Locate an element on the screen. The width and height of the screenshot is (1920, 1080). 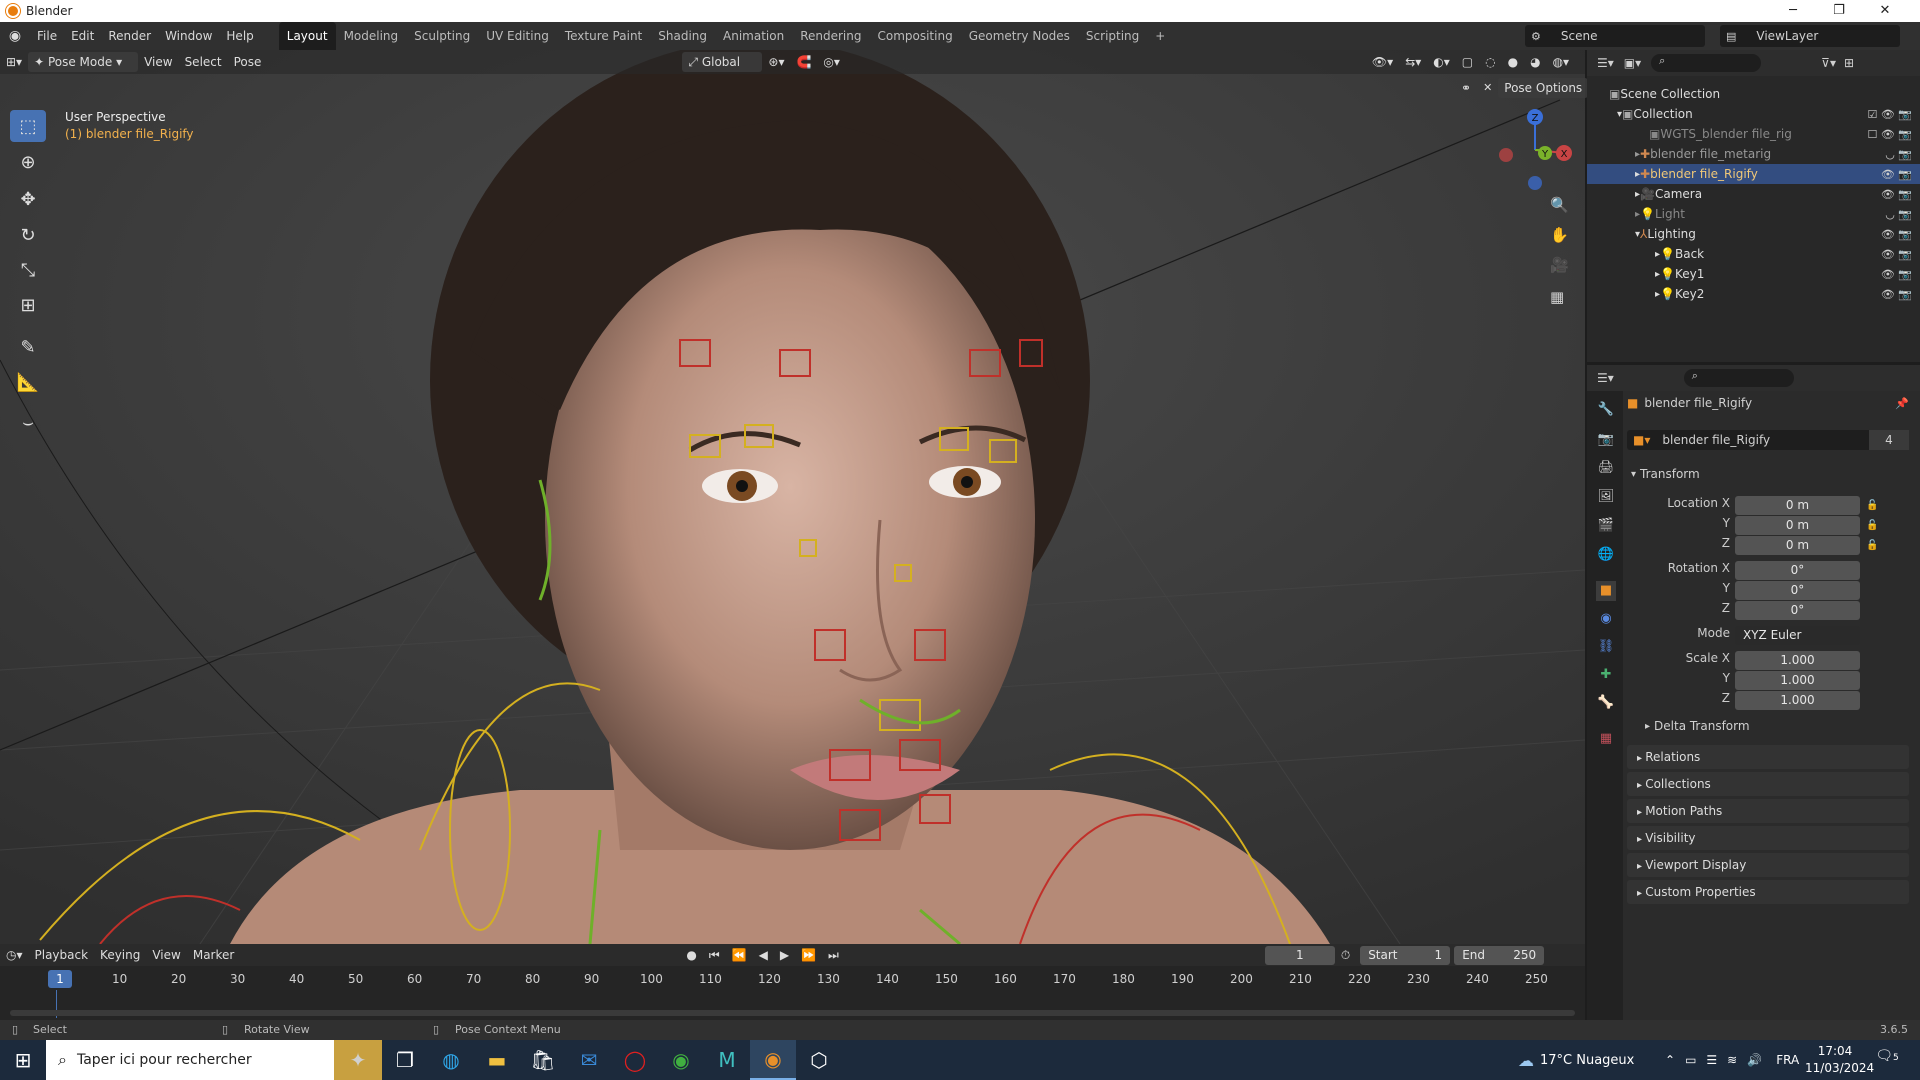
mode-dropdown: ✦ Pose Mode ▾ is located at coordinates (83, 62).